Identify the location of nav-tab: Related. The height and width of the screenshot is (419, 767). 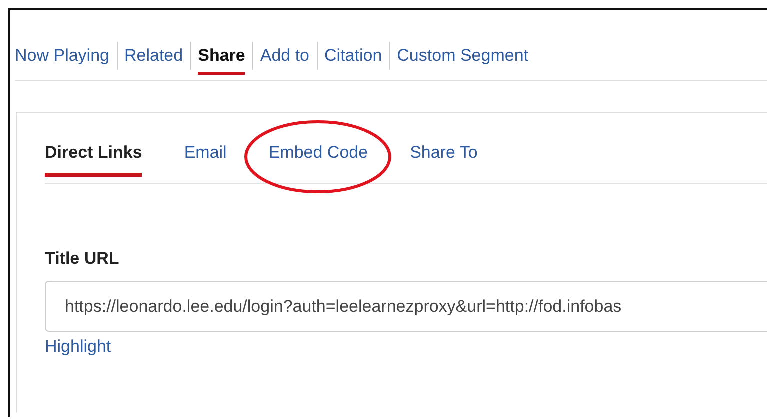
(154, 60).